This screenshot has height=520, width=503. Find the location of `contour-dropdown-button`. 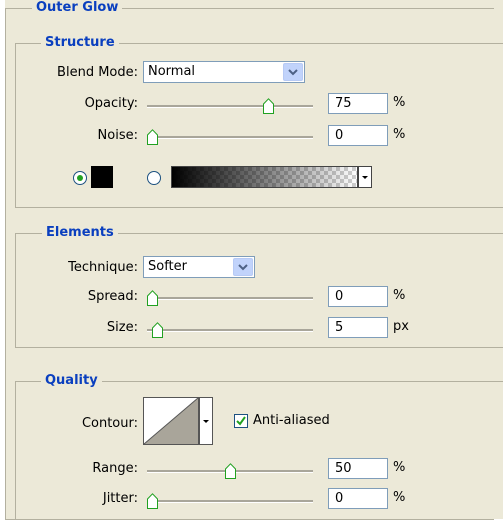

contour-dropdown-button is located at coordinates (206, 421).